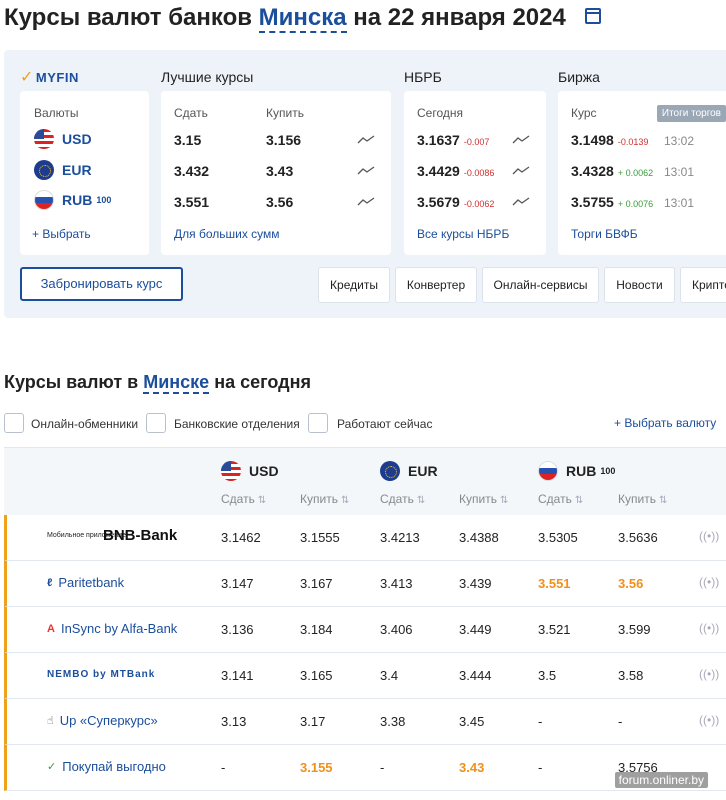  Describe the element at coordinates (102, 720) in the screenshot. I see `bank-link: ☝ Up «Суперкурс»` at that location.